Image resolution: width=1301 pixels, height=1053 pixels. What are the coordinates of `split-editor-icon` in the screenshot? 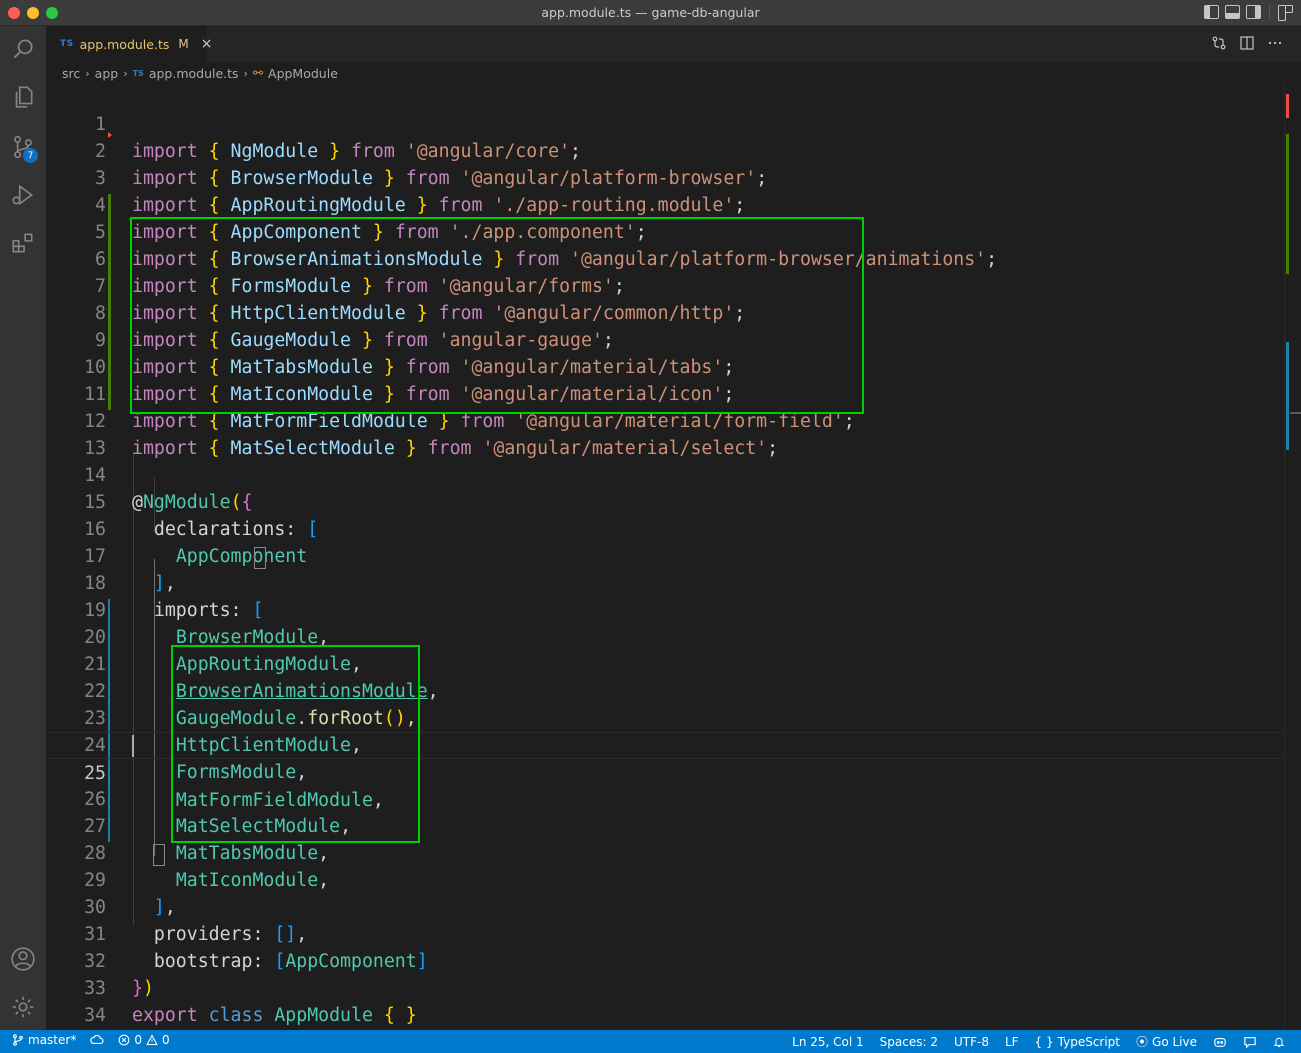 It's located at (1247, 43).